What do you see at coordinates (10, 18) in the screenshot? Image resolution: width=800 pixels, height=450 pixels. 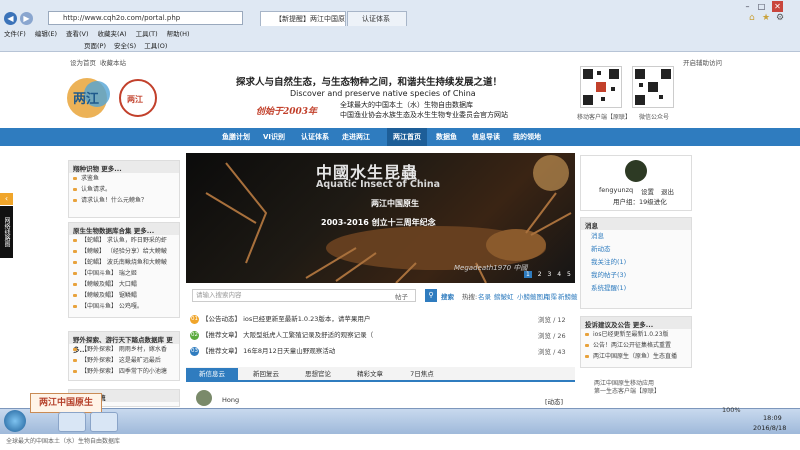 I see `back-button: ◀` at bounding box center [10, 18].